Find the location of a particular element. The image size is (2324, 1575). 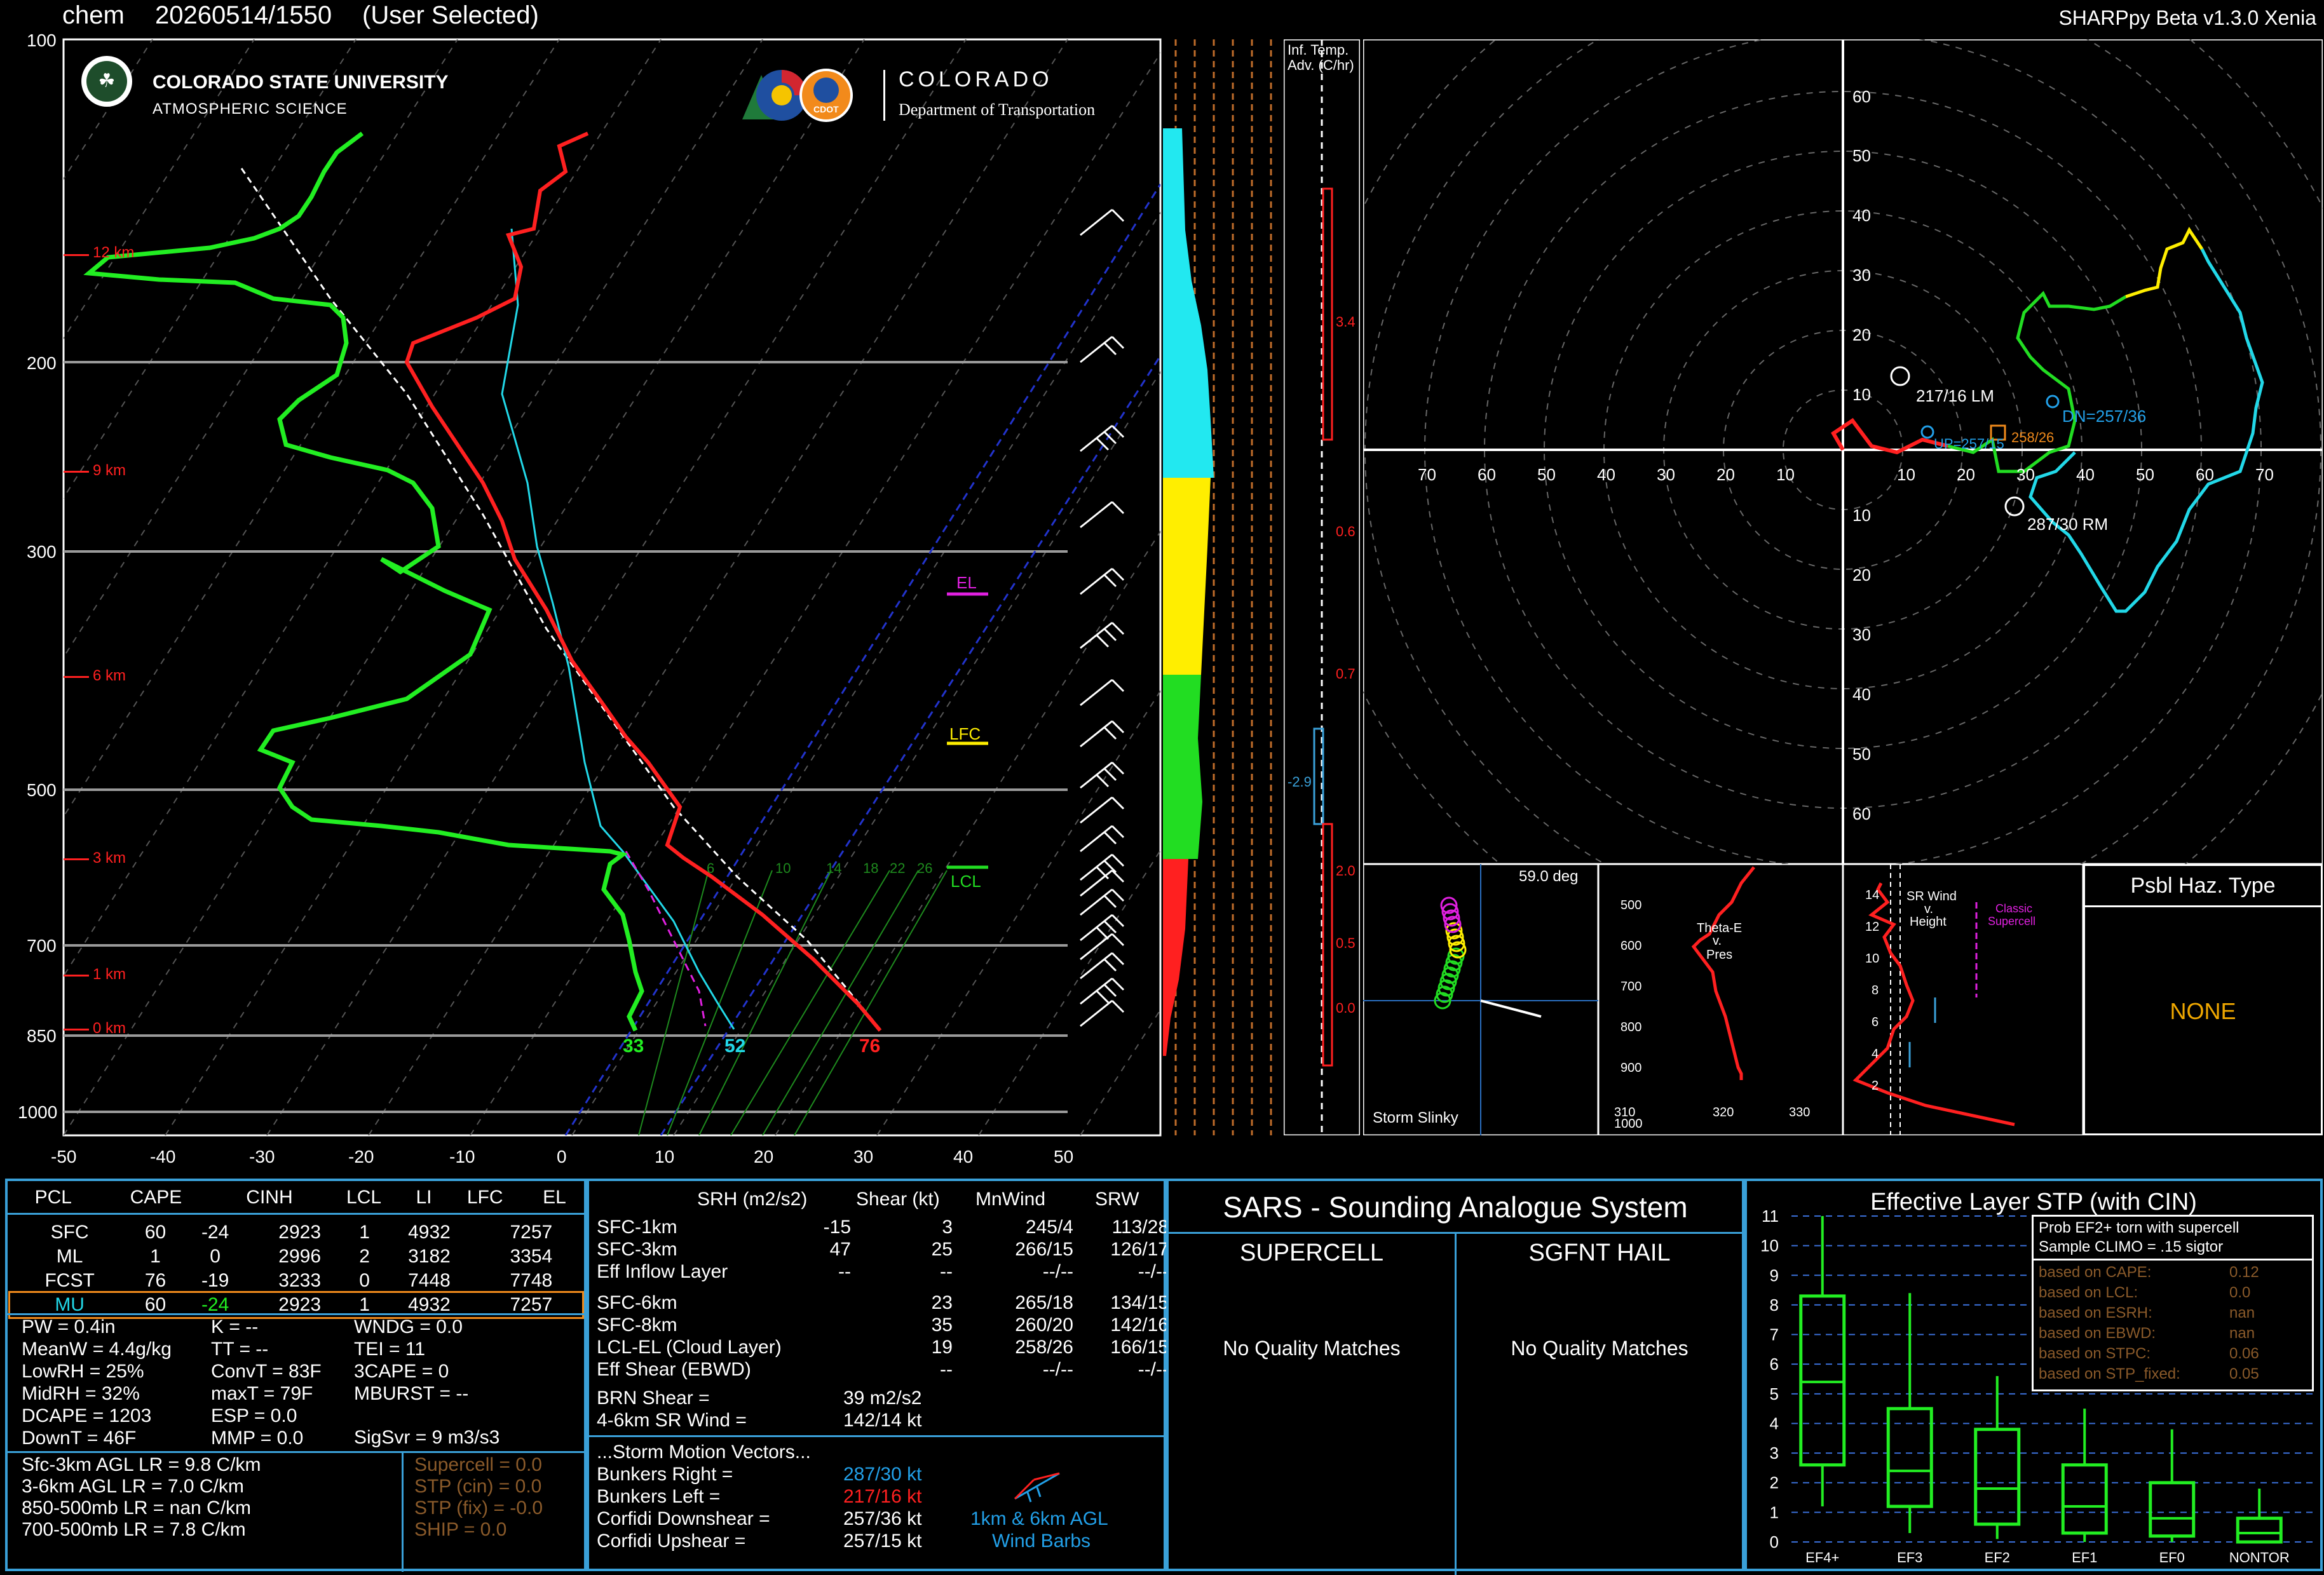

table-row: SFC-6km 23 265/18 134/15 is located at coordinates (883, 1303).